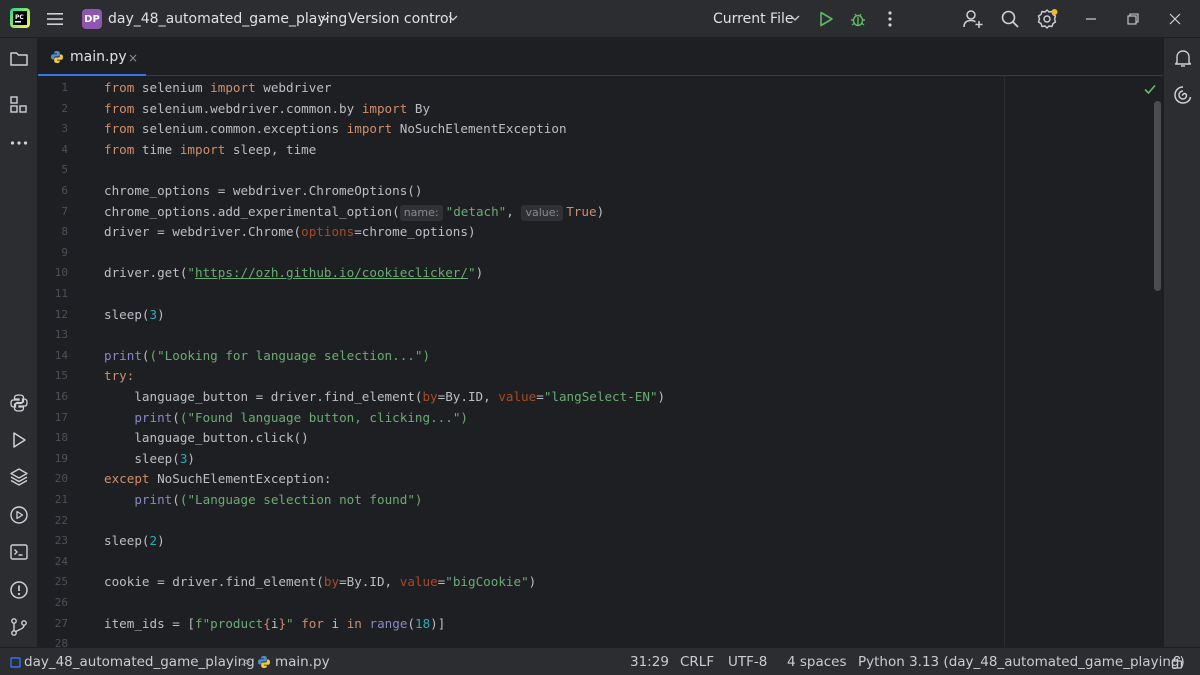 This screenshot has height=675, width=1200. I want to click on code-line: sleep(2), so click(134, 541).